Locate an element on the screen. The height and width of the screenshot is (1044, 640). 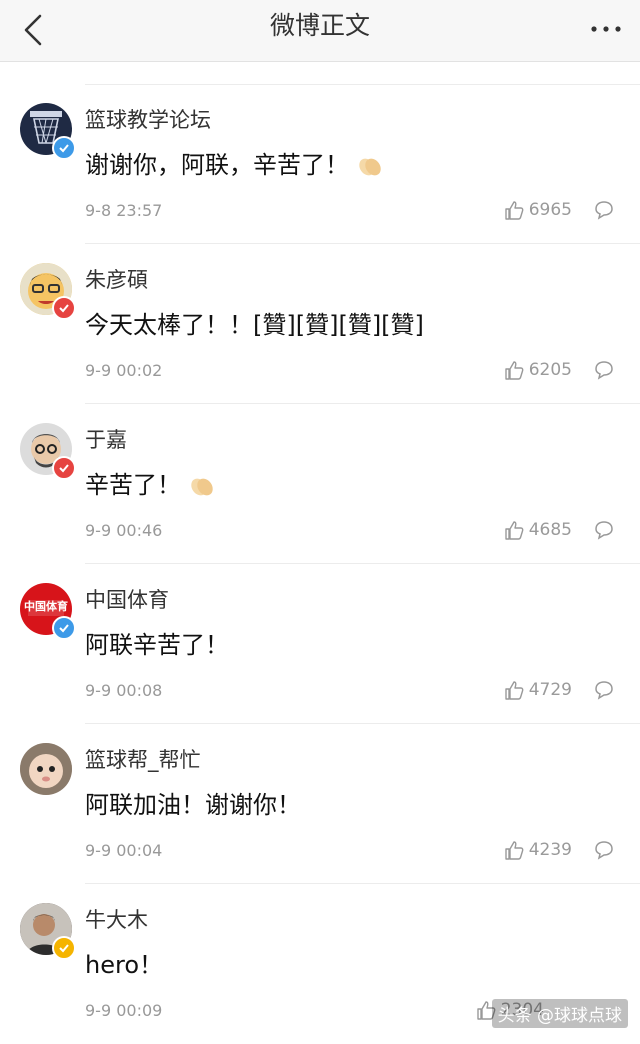
avatar is located at coordinates (46, 769).